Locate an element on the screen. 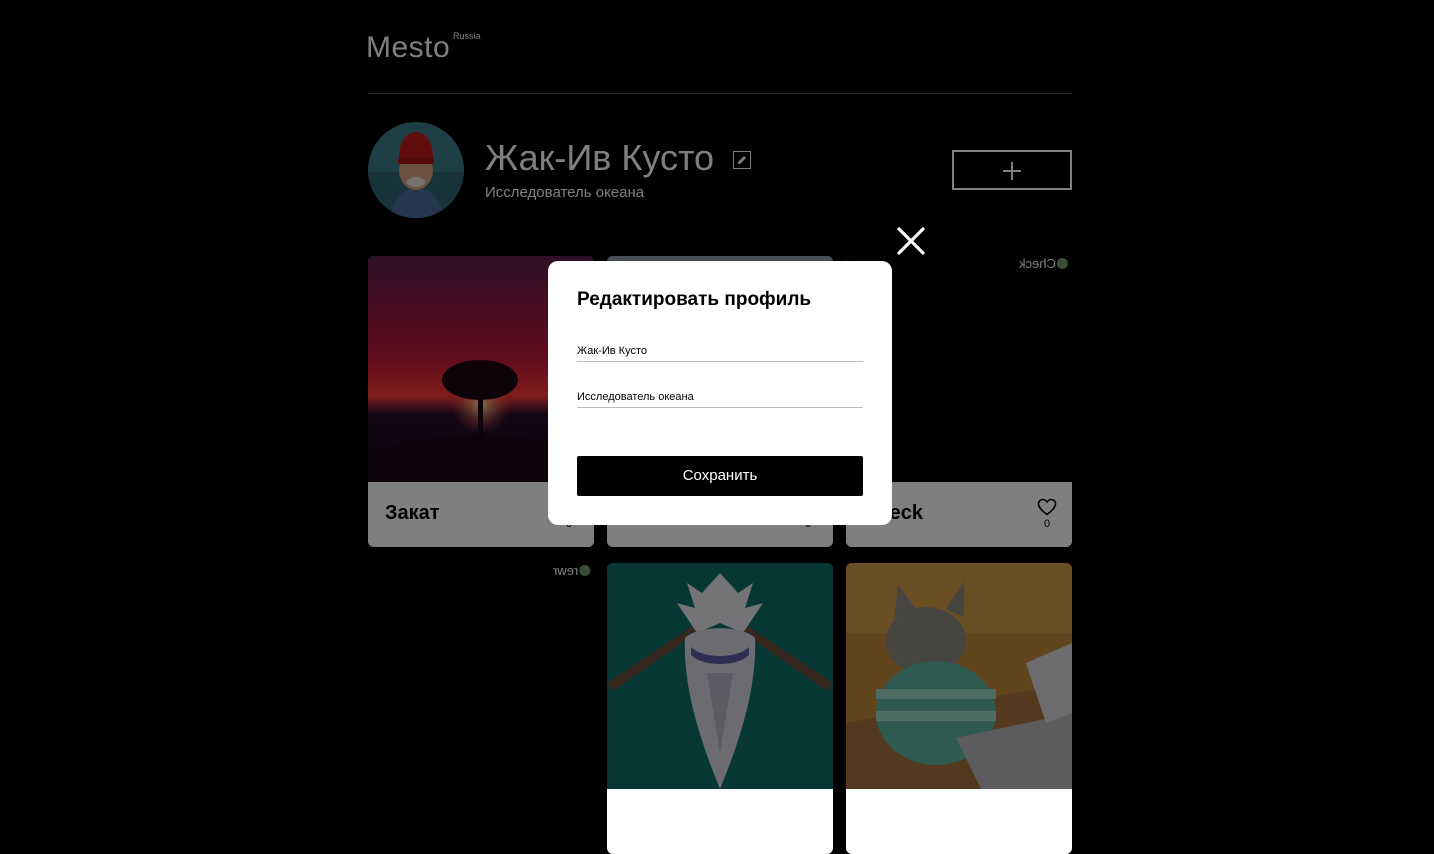  about-input is located at coordinates (720, 397).